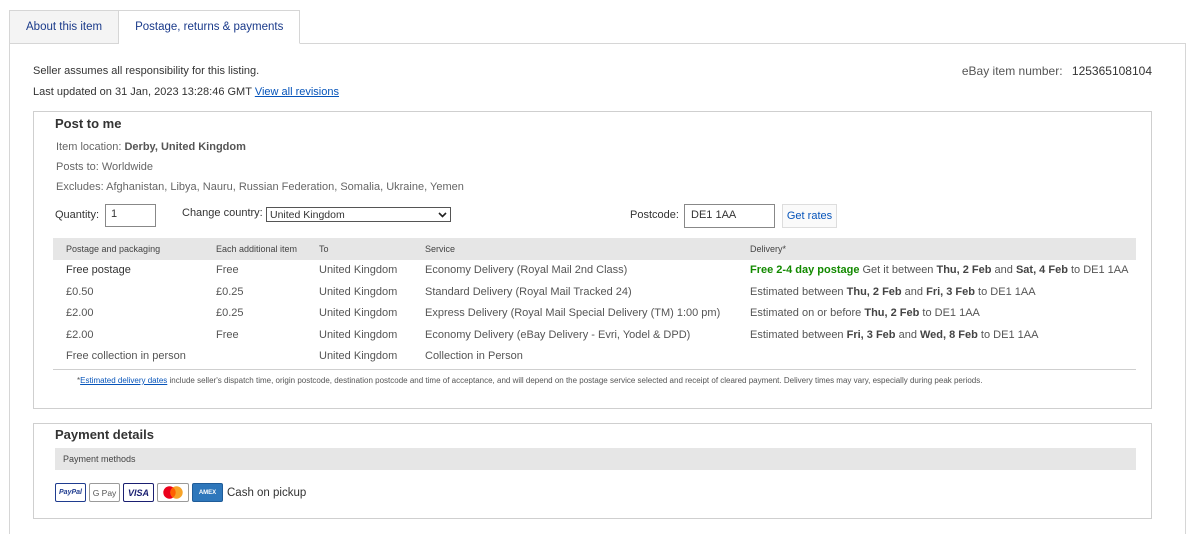 This screenshot has width=1200, height=534. Describe the element at coordinates (1041, 270) in the screenshot. I see `delivery-date-end: Sat, 4 Feb` at that location.